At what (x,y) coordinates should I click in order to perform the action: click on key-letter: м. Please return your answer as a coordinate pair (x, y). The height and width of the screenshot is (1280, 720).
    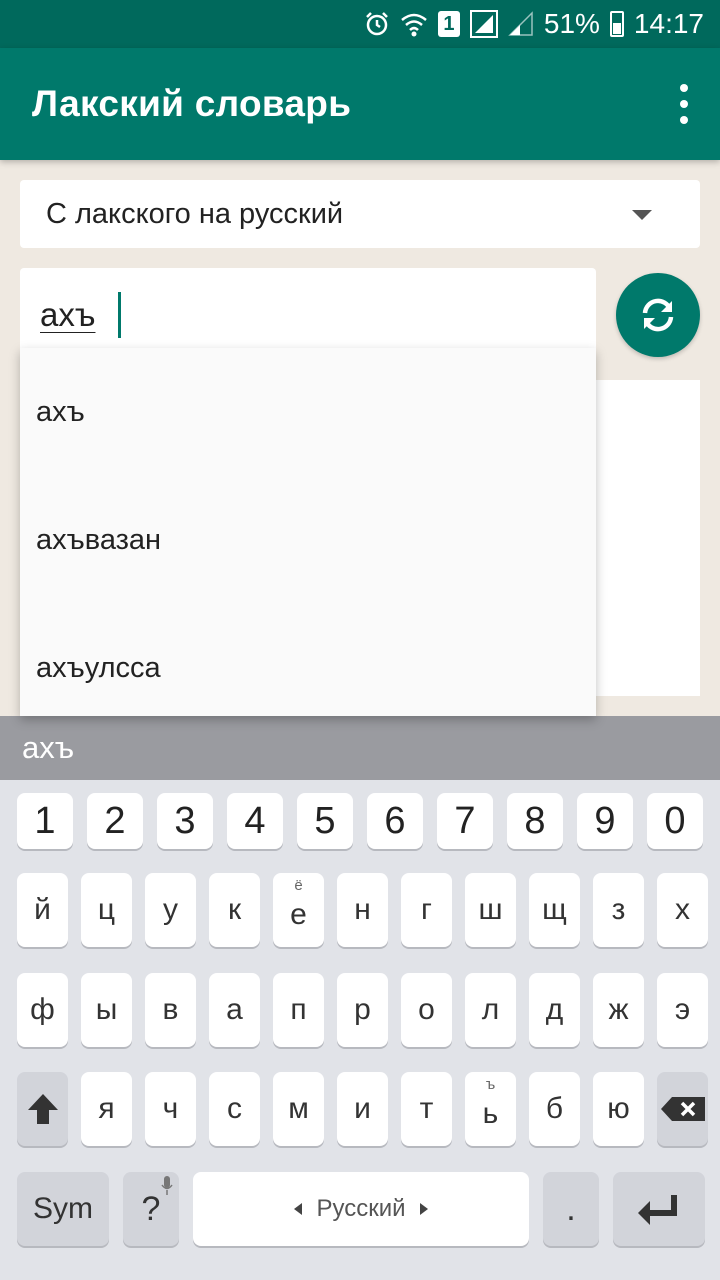
    Looking at the image, I should click on (298, 1109).